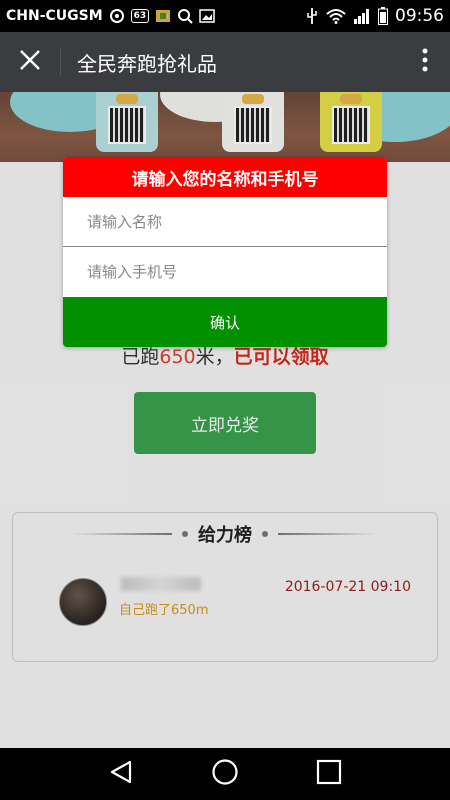 Image resolution: width=450 pixels, height=800 pixels. I want to click on nav-bar, so click(225, 774).